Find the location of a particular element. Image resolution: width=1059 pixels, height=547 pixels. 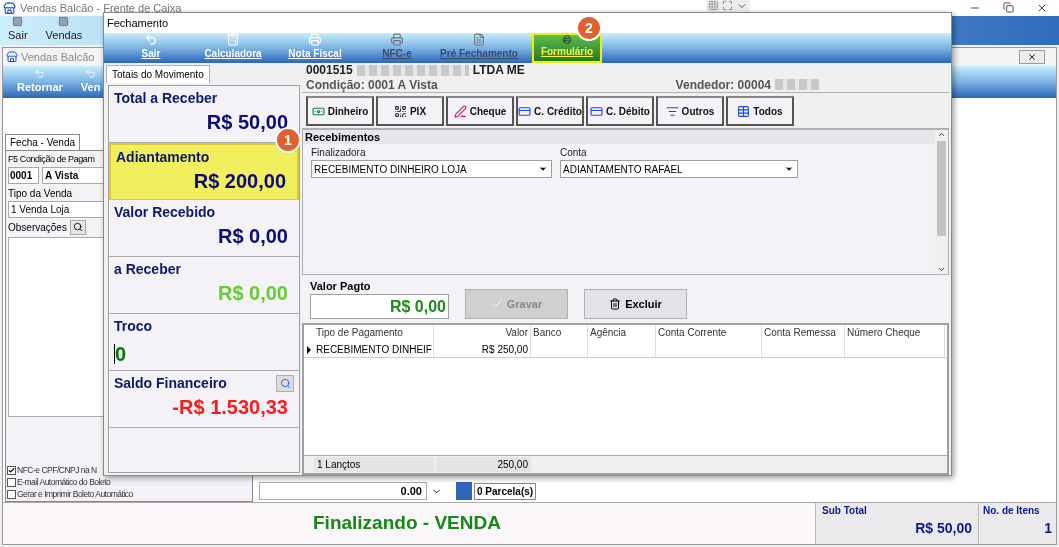

column-header: Número Cheque is located at coordinates (895, 333).